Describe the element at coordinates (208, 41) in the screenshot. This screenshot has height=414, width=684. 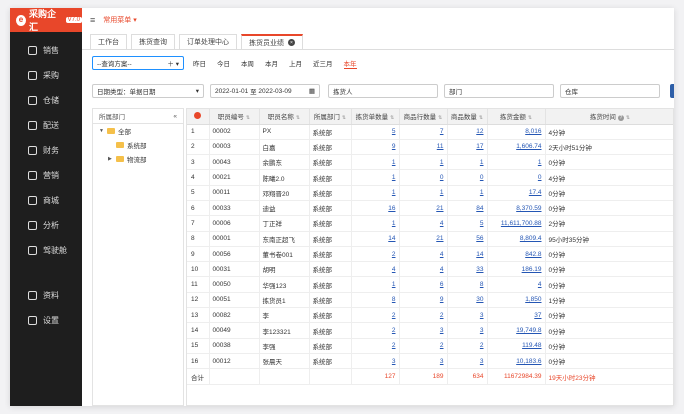
I see `tab-order-center: 订单处理中心` at that location.